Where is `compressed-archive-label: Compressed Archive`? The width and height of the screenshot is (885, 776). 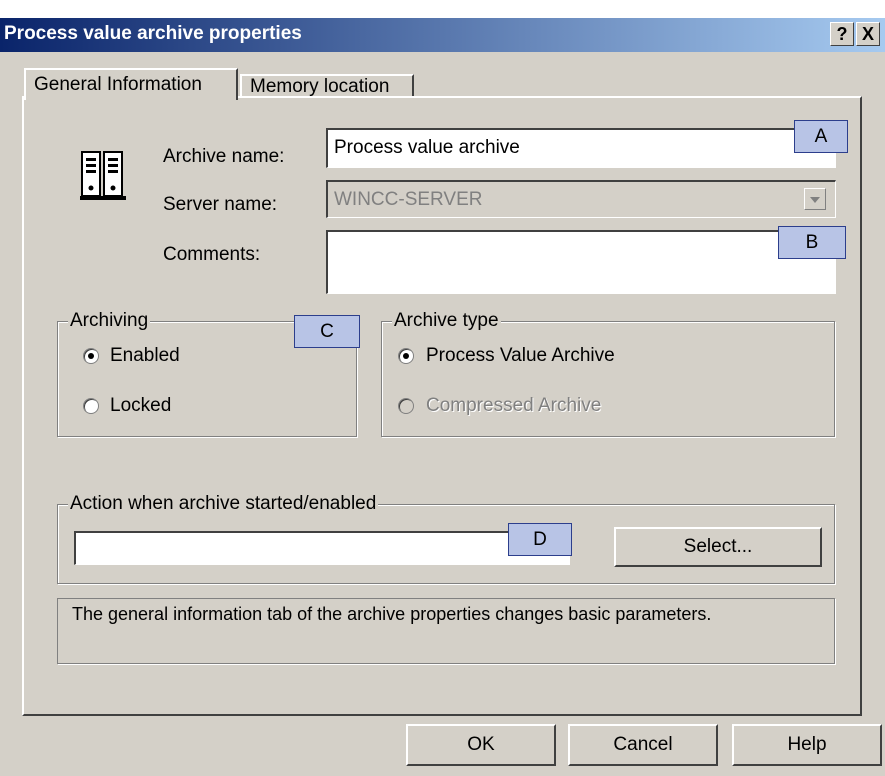
compressed-archive-label: Compressed Archive is located at coordinates (514, 405).